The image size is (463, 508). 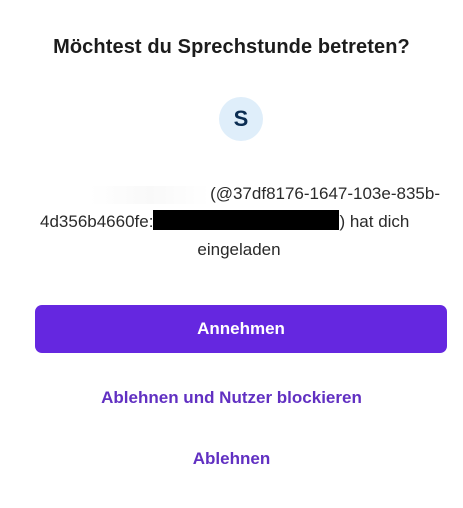 I want to click on decline-and-block-button: Ablehnen und Nutzer blockieren, so click(x=231, y=398).